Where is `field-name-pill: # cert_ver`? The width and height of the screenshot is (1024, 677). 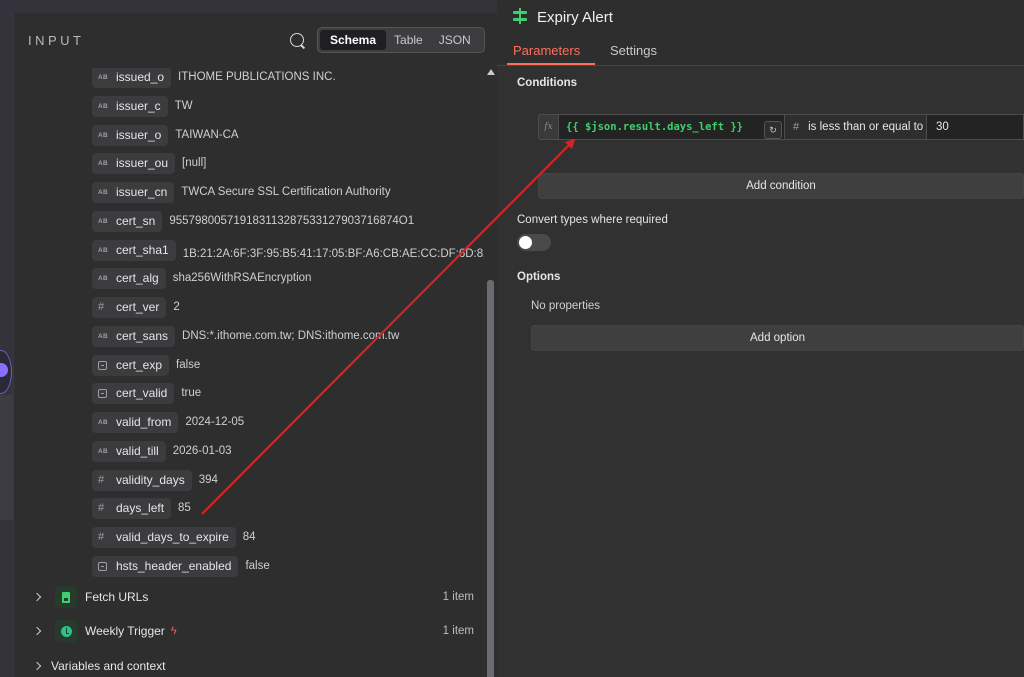 field-name-pill: # cert_ver is located at coordinates (129, 307).